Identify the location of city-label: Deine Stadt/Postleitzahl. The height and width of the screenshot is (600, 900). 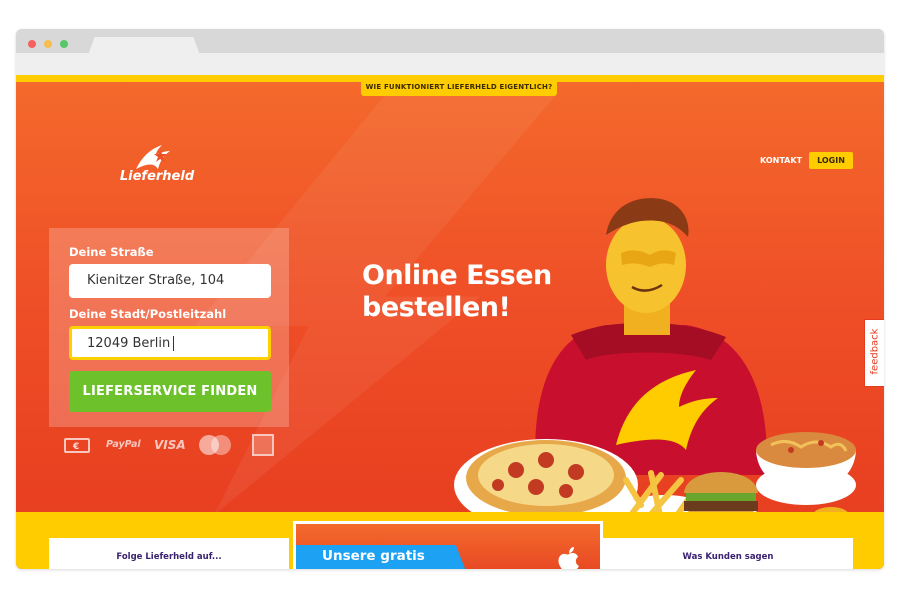
(148, 314).